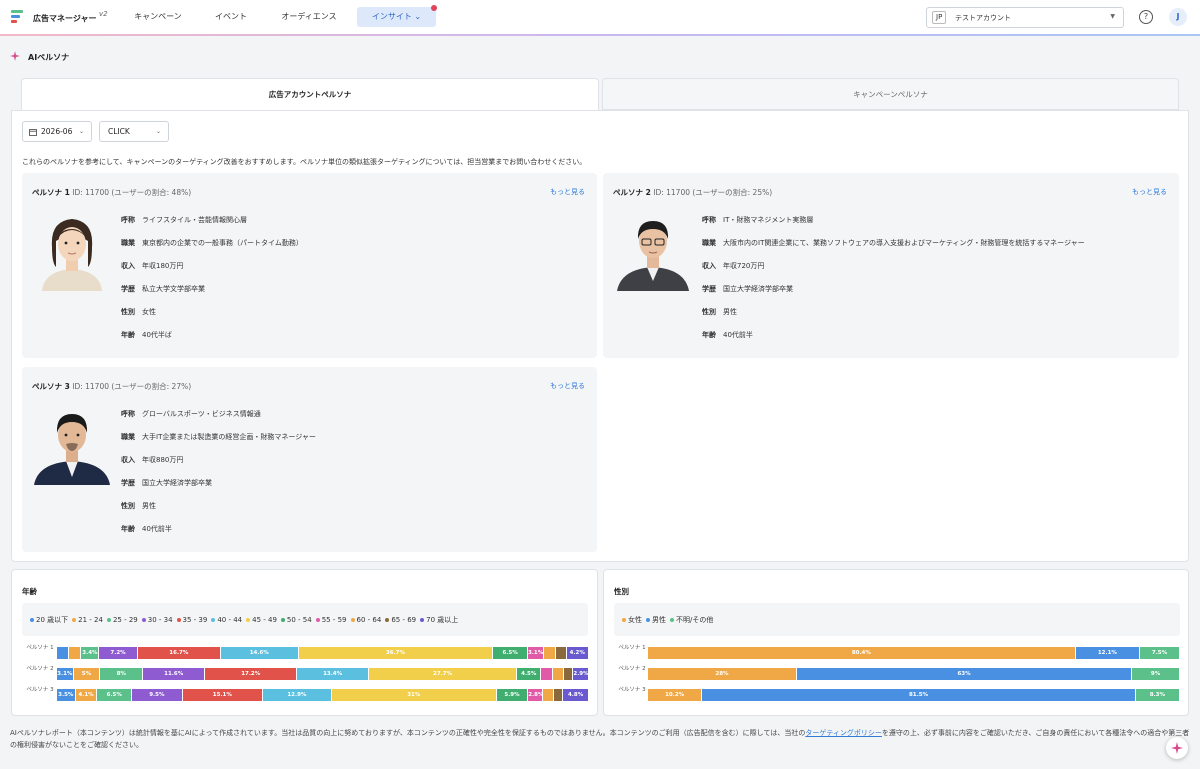 The height and width of the screenshot is (769, 1200). What do you see at coordinates (1025, 17) in the screenshot?
I see `account-selector: JP テストアカウント ▼` at bounding box center [1025, 17].